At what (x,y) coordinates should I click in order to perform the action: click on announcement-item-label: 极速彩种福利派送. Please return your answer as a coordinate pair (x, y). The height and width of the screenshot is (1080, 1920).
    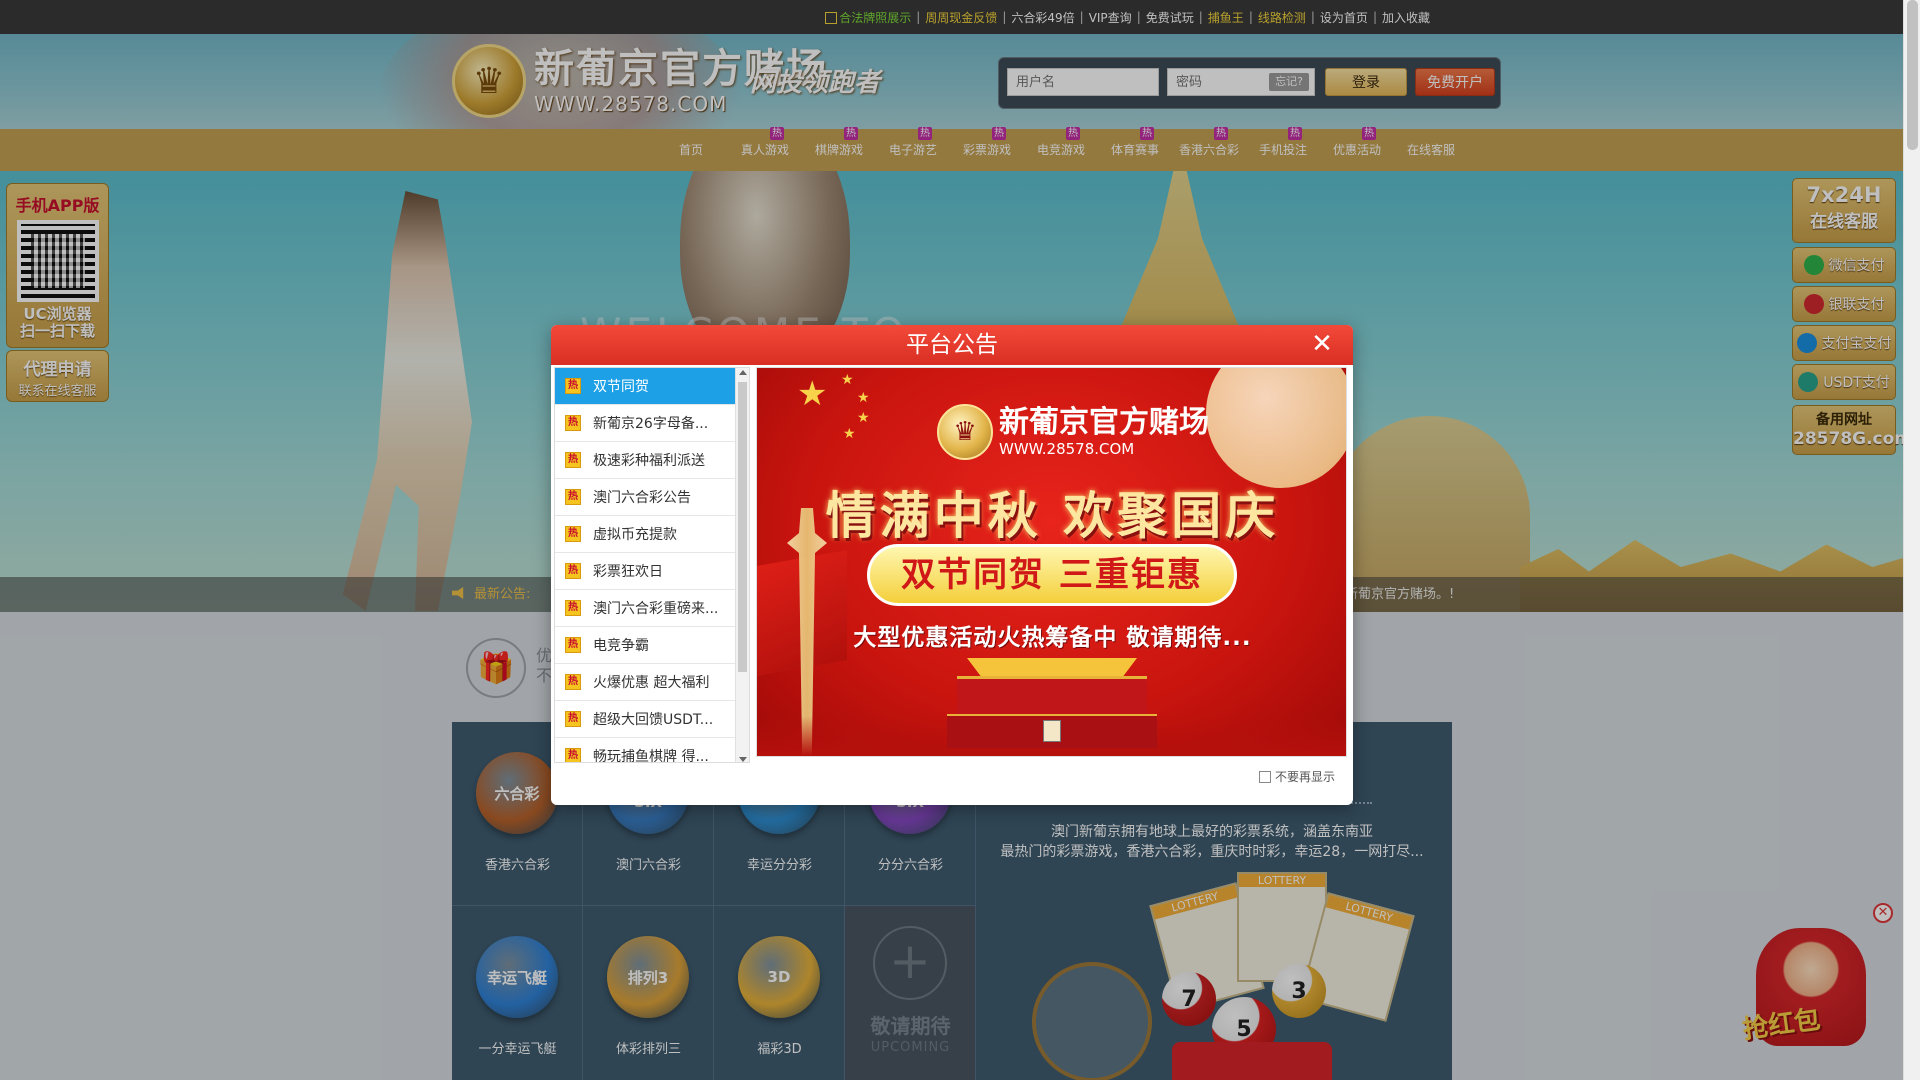
    Looking at the image, I should click on (649, 461).